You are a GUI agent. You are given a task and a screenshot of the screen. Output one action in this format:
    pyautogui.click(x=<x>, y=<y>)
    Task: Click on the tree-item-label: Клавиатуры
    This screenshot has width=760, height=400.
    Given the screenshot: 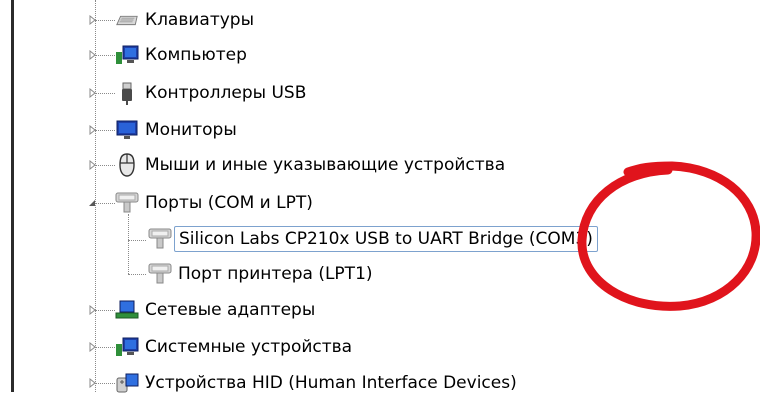 What is the action you would take?
    pyautogui.click(x=200, y=20)
    